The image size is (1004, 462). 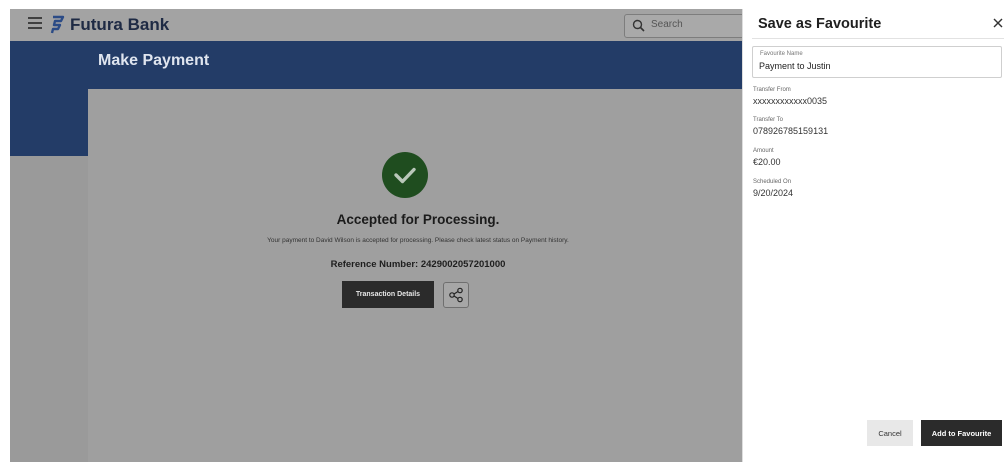 What do you see at coordinates (49, 122) in the screenshot?
I see `band-left-strip` at bounding box center [49, 122].